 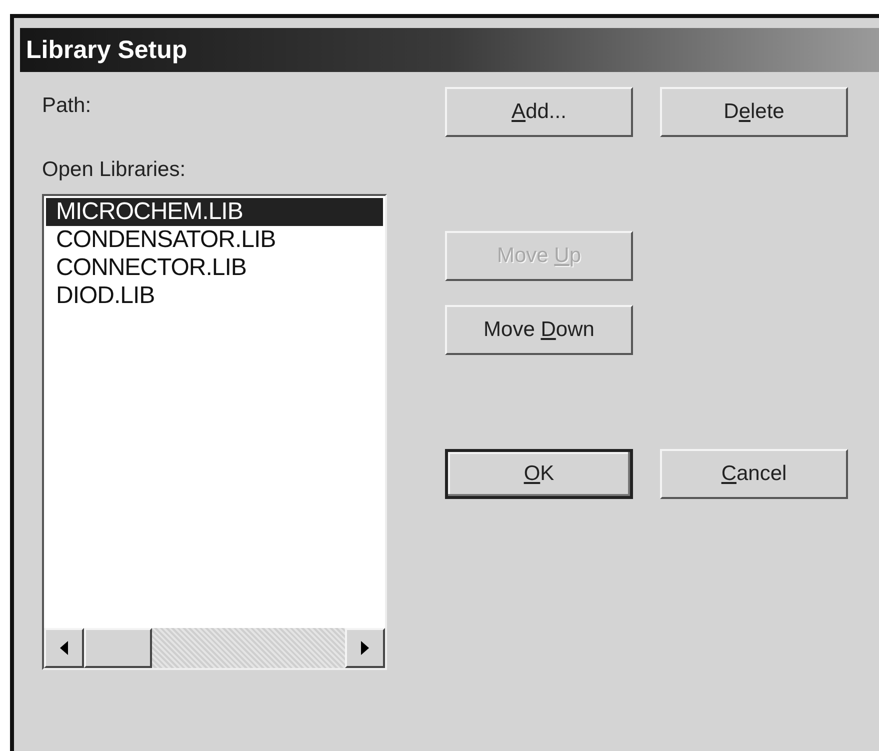 I want to click on scroll-right-button, so click(x=365, y=648).